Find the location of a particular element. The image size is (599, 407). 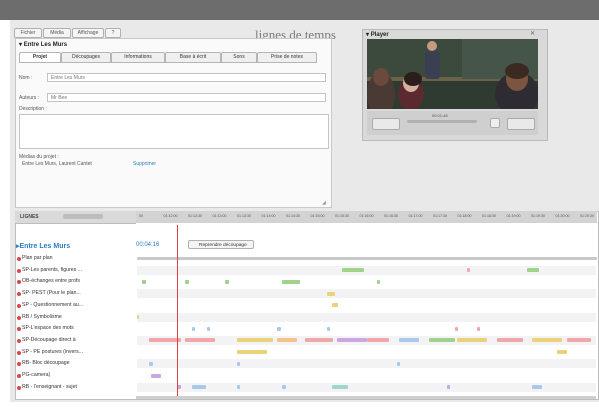

resize-grip-icon: ◢ is located at coordinates (324, 203).